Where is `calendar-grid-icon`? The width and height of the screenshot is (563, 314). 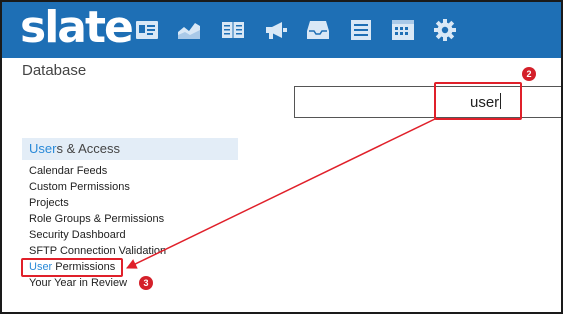
calendar-grid-icon is located at coordinates (403, 30).